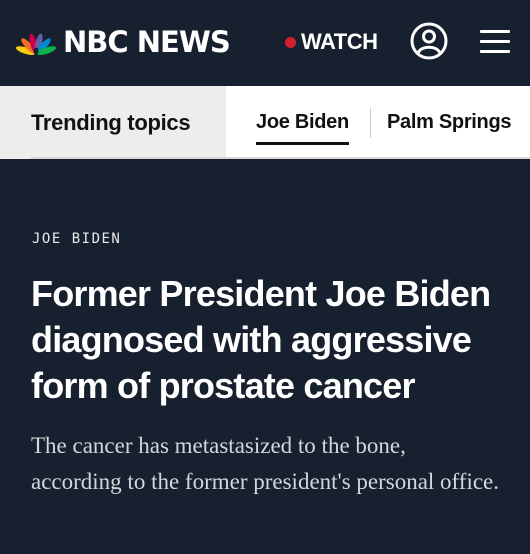 The image size is (530, 554). Describe the element at coordinates (147, 42) in the screenshot. I see `brand-name: NBC NEWS` at that location.